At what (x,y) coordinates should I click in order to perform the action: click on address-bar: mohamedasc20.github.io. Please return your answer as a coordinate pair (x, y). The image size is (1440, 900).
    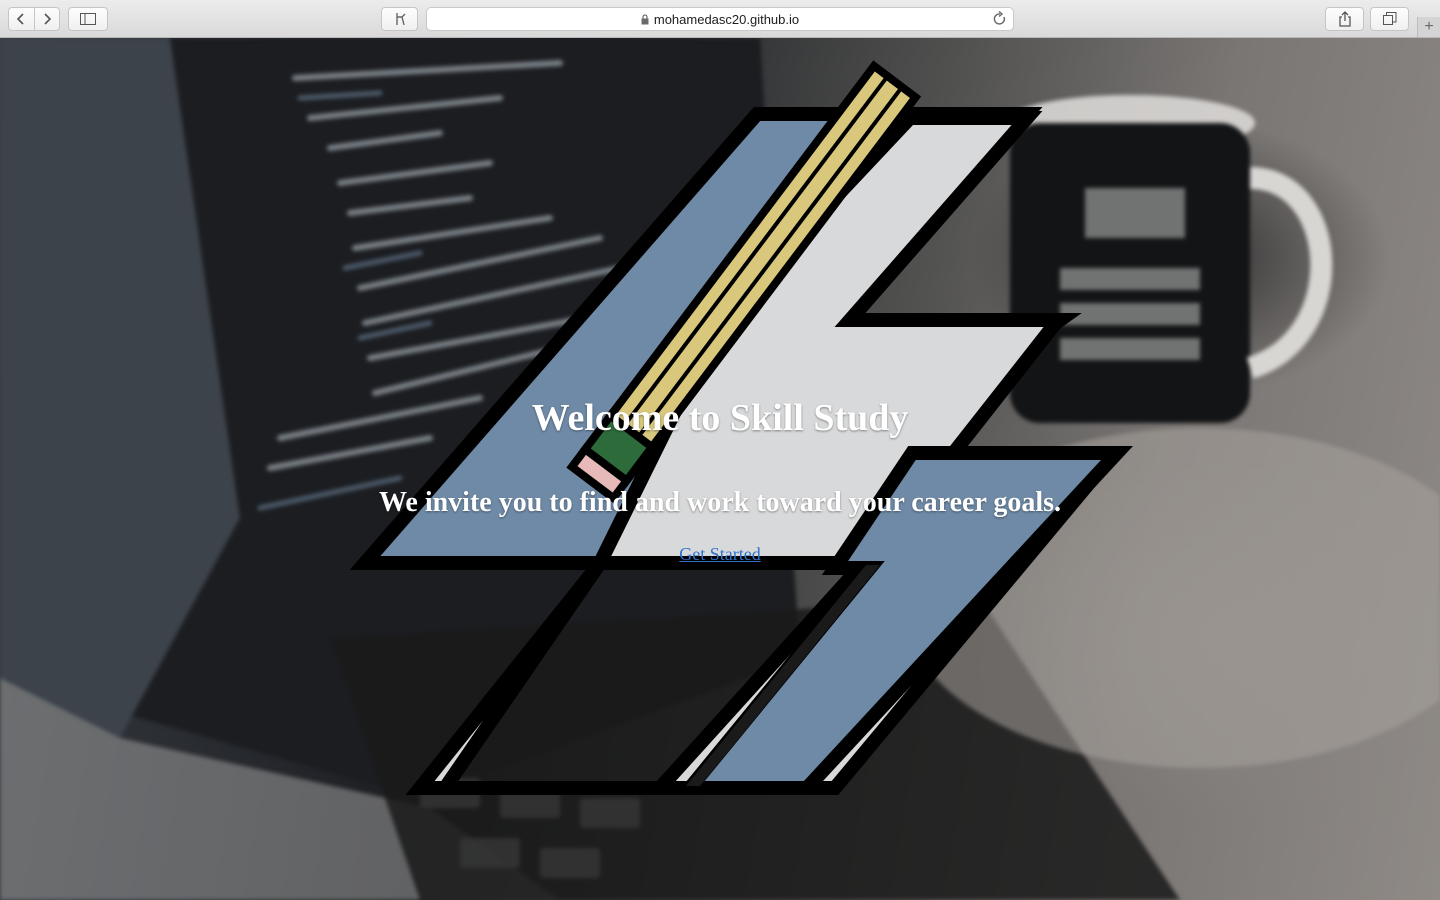
    Looking at the image, I should click on (720, 19).